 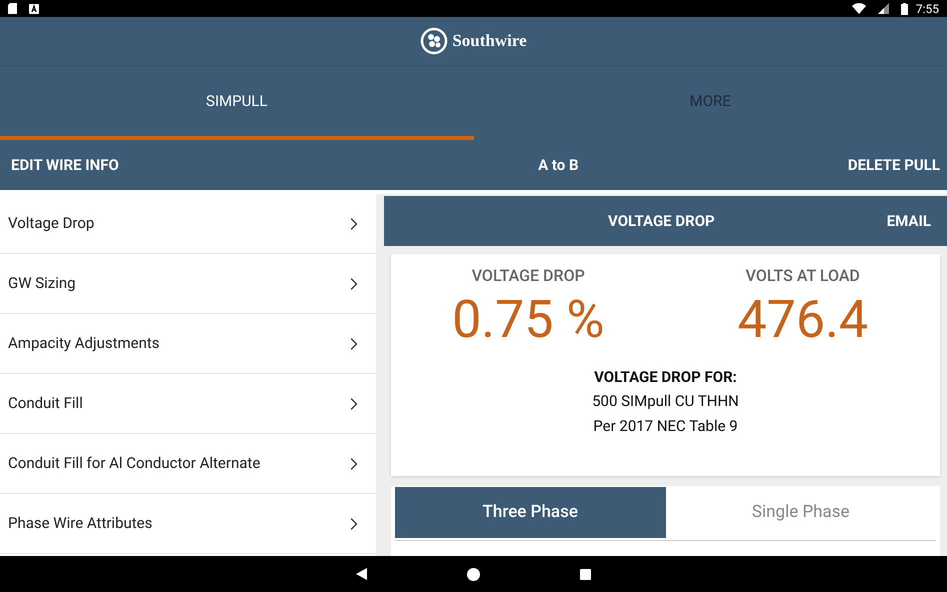 What do you see at coordinates (188, 404) in the screenshot?
I see `menu-item: Conduit Fill` at bounding box center [188, 404].